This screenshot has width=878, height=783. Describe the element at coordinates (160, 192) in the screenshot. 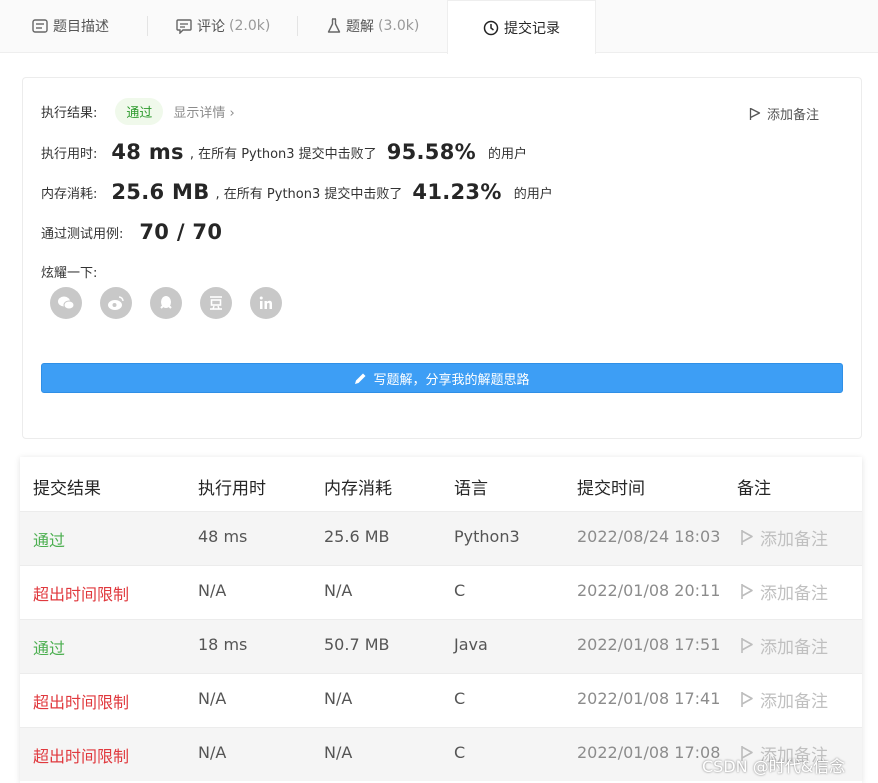

I see `memory-value: 25.6 MB` at that location.